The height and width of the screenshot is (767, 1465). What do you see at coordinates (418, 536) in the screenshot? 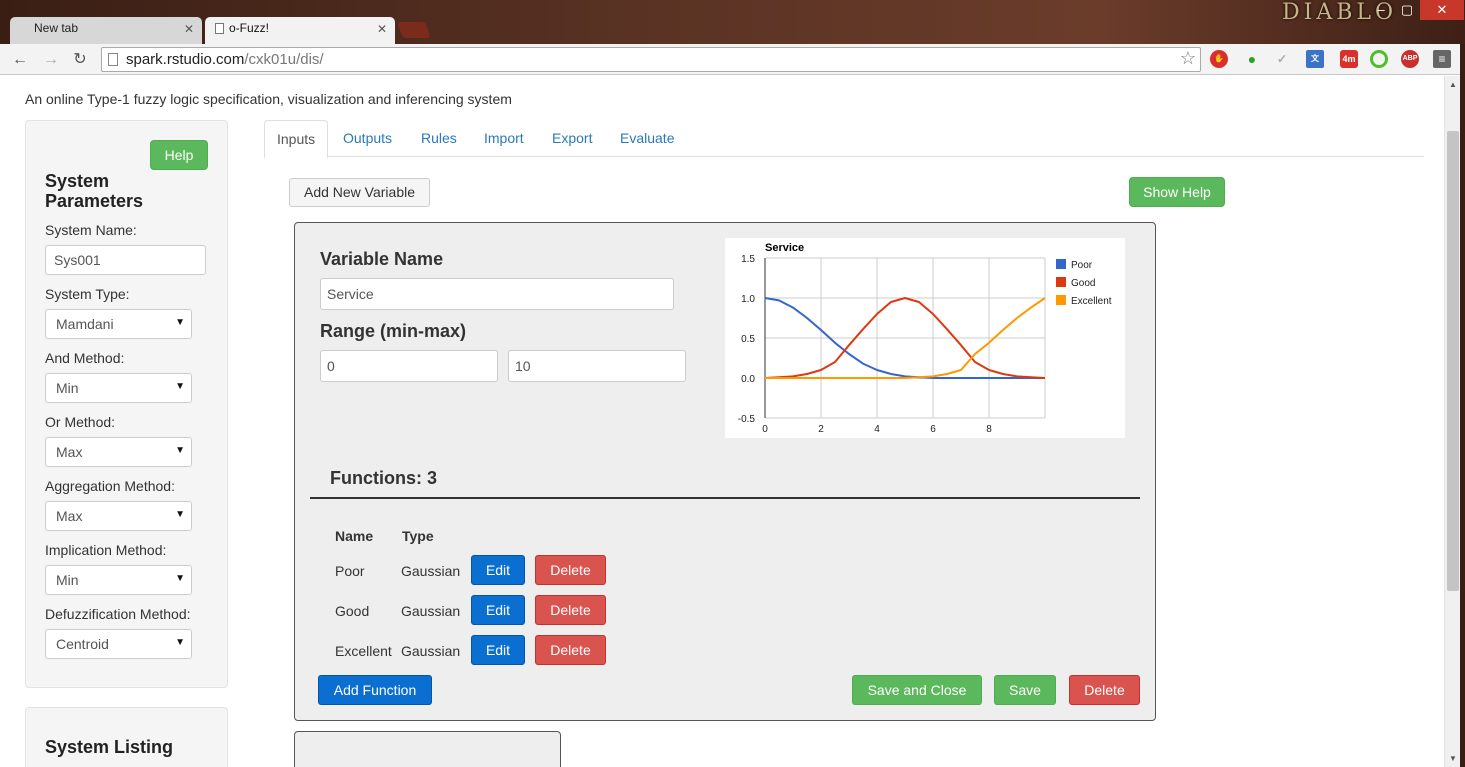
I see `column-header-type: Type` at bounding box center [418, 536].